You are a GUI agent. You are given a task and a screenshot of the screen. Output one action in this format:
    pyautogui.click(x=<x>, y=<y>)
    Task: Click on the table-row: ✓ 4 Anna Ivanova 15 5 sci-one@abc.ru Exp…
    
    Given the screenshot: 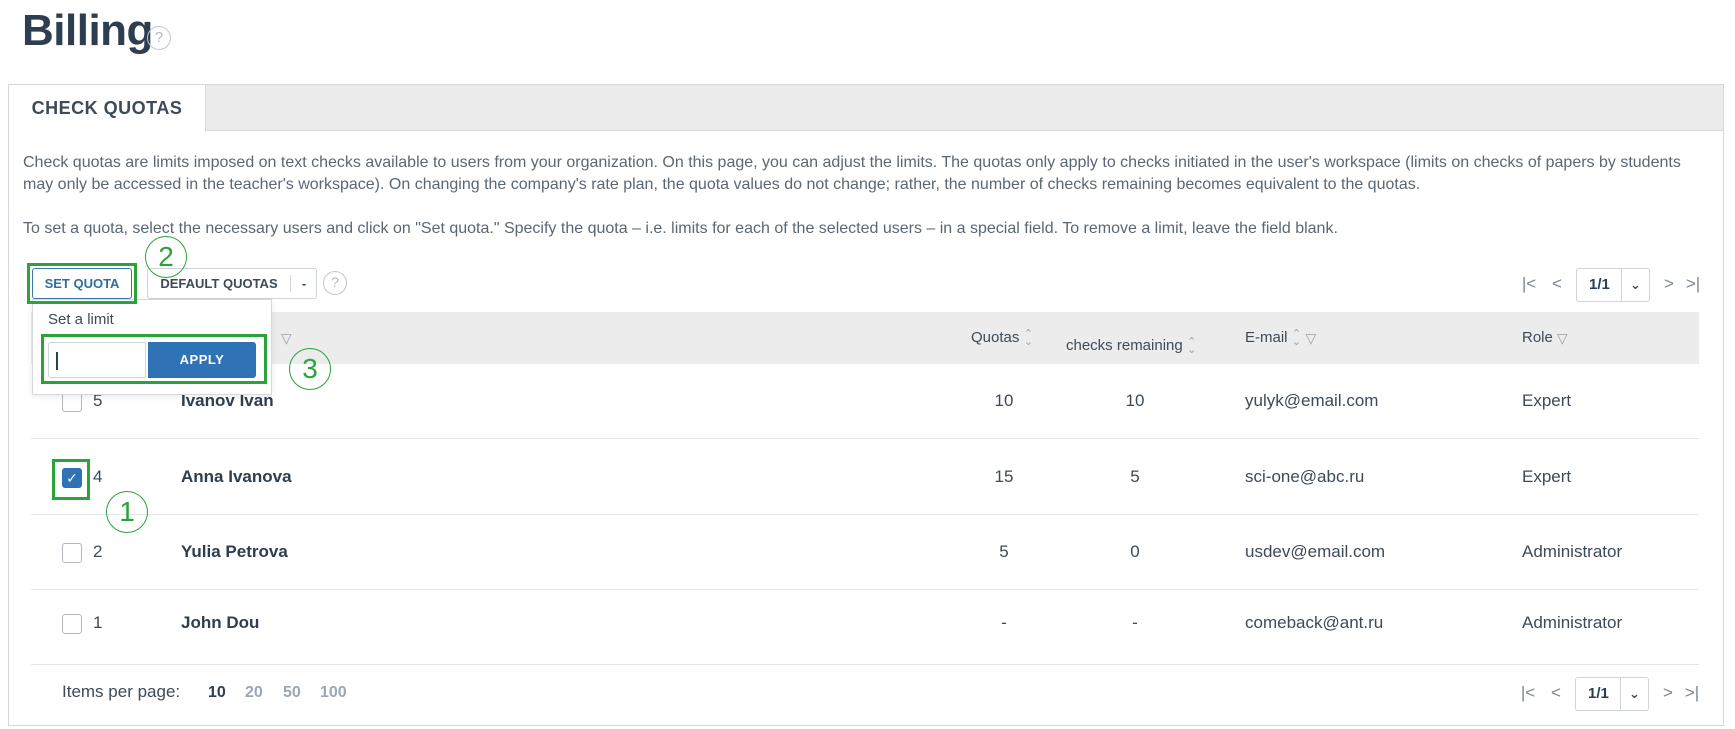 What is the action you would take?
    pyautogui.click(x=865, y=477)
    